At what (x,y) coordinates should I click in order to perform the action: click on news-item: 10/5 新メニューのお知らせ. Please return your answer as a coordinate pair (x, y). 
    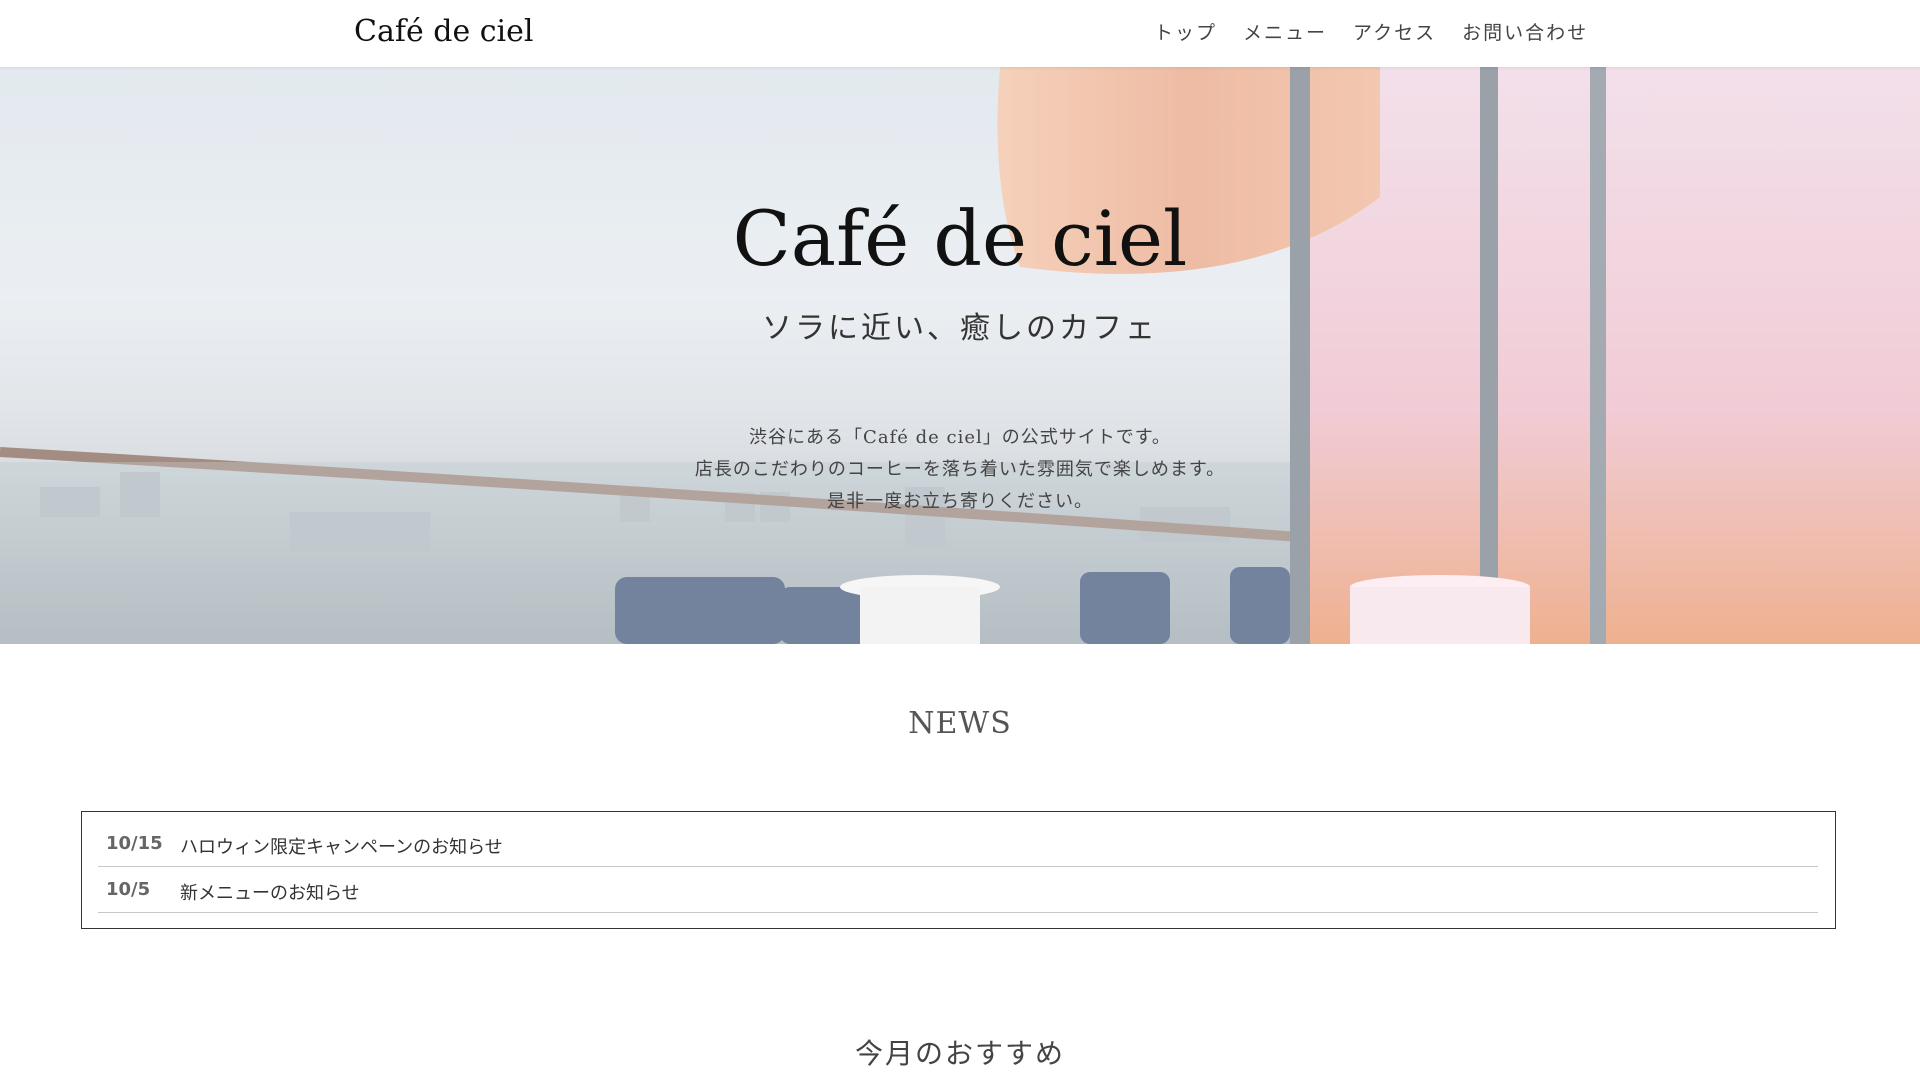
    Looking at the image, I should click on (958, 890).